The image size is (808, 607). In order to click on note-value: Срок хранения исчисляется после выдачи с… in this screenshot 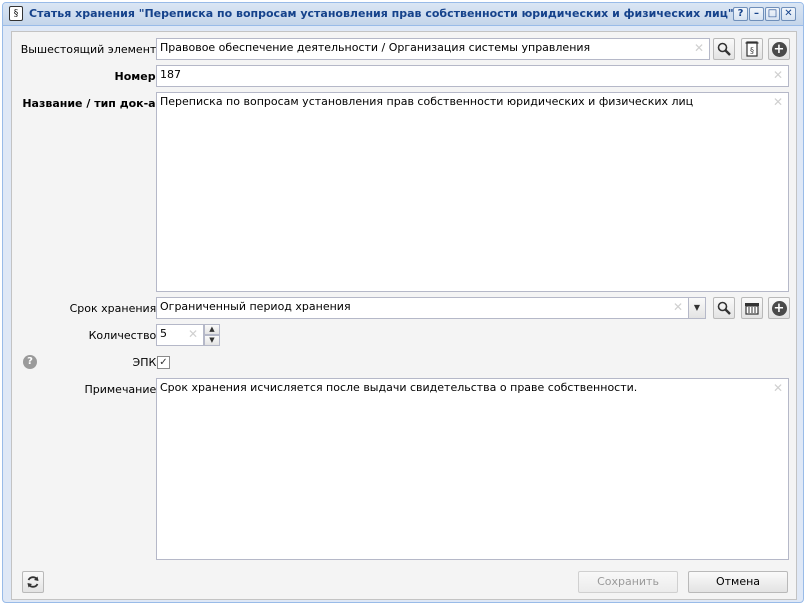, I will do `click(399, 387)`.